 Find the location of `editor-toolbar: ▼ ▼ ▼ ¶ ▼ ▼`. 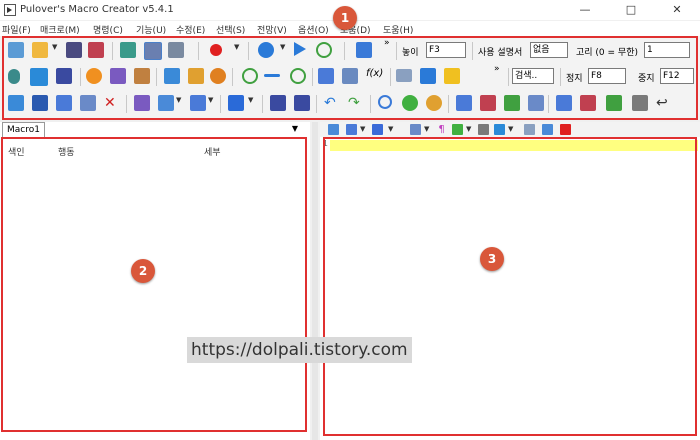

editor-toolbar: ▼ ▼ ▼ ¶ ▼ ▼ is located at coordinates (510, 129).